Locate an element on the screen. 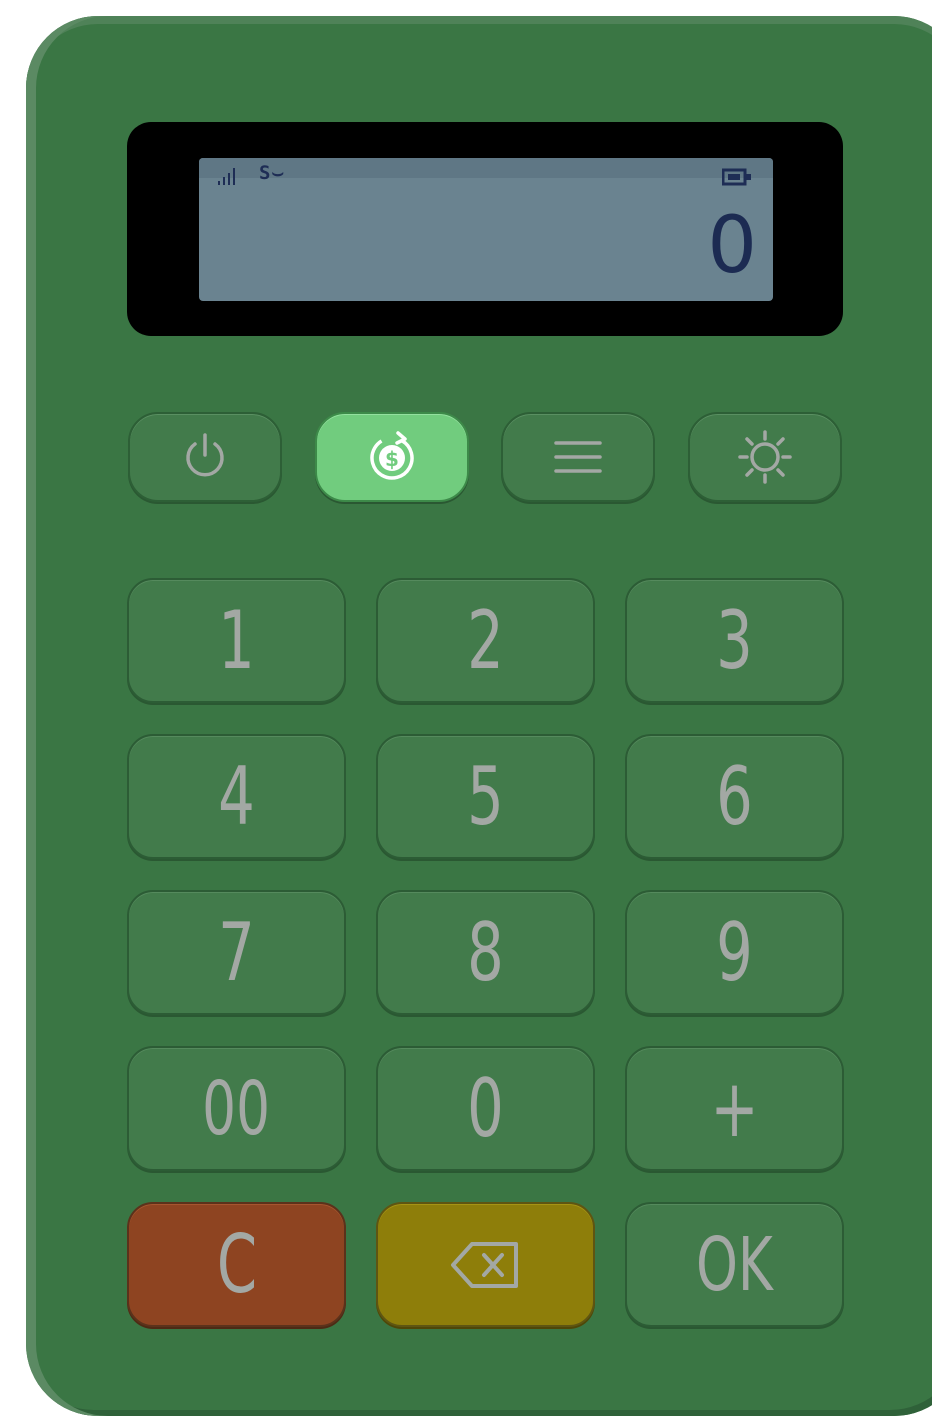 This screenshot has width=932, height=1417. key-3-label: 3 is located at coordinates (734, 640).